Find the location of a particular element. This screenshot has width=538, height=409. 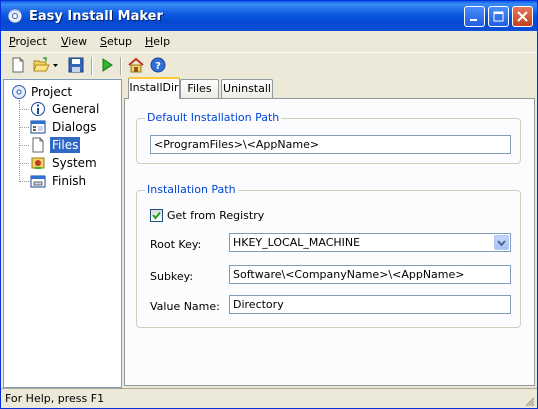

save-icon is located at coordinates (76, 65).